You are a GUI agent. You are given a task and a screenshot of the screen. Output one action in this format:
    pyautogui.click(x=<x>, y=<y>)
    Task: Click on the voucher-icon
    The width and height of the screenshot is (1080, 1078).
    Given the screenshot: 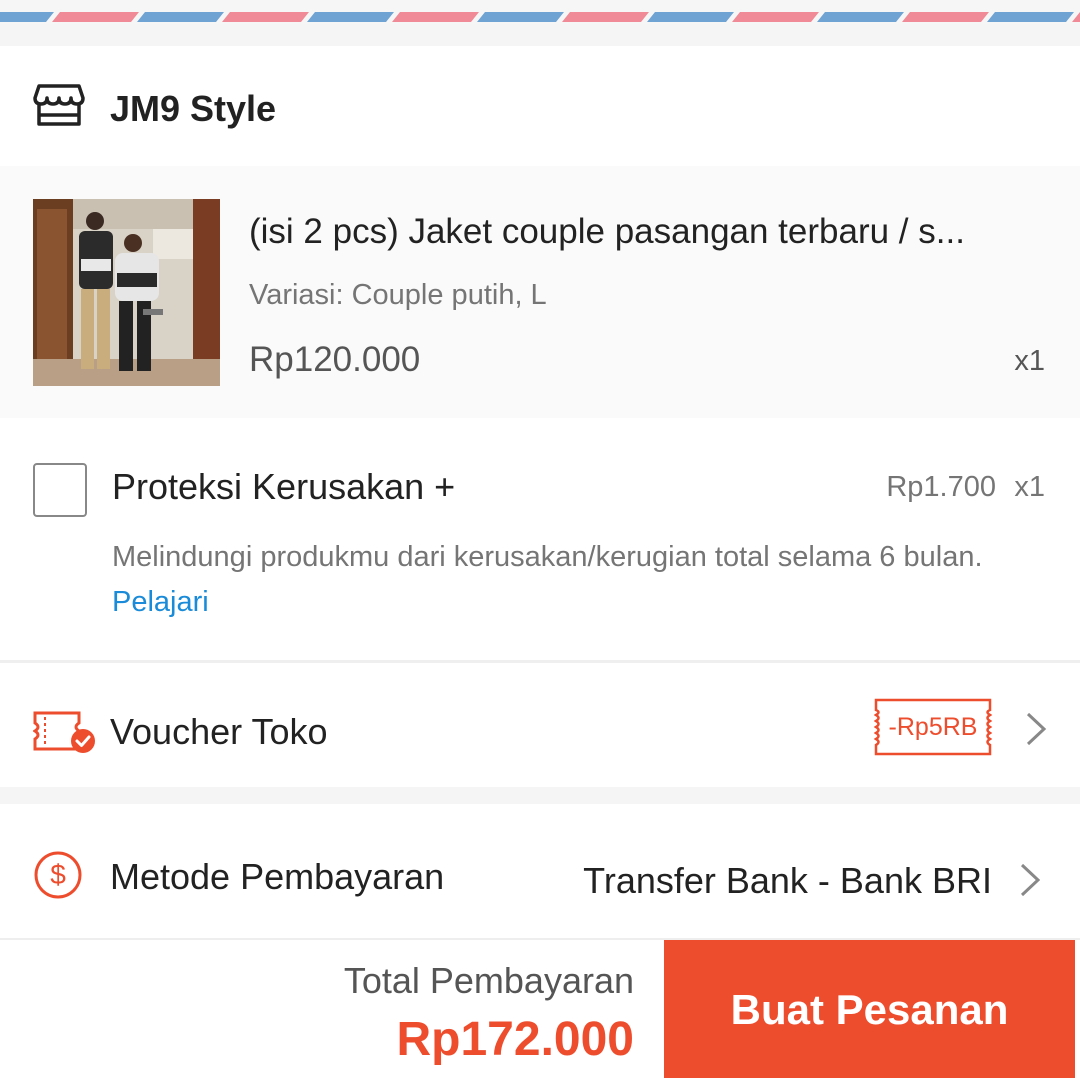 What is the action you would take?
    pyautogui.click(x=64, y=732)
    